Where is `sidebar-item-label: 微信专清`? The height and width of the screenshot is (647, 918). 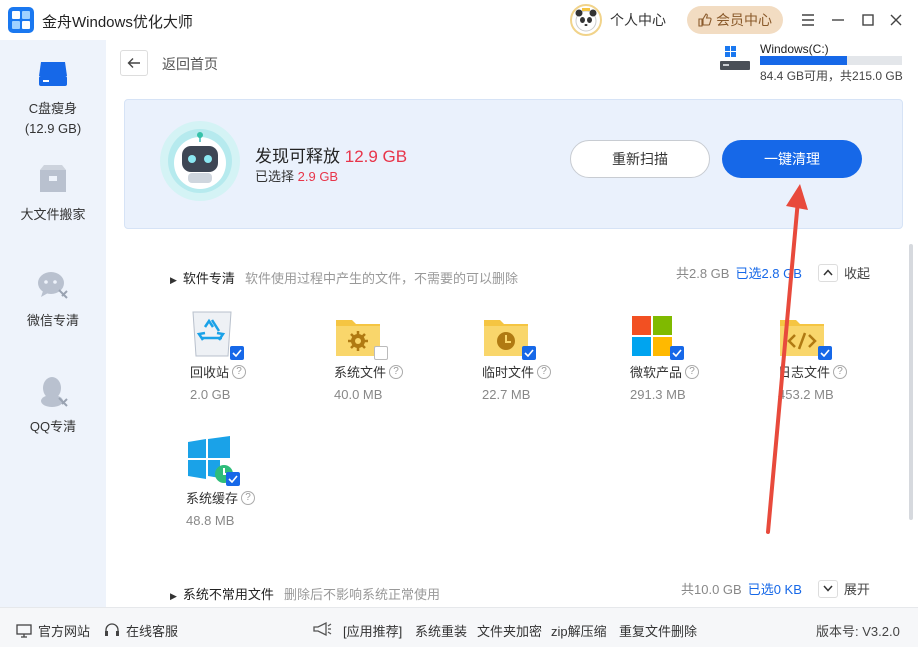 sidebar-item-label: 微信专清 is located at coordinates (52, 320).